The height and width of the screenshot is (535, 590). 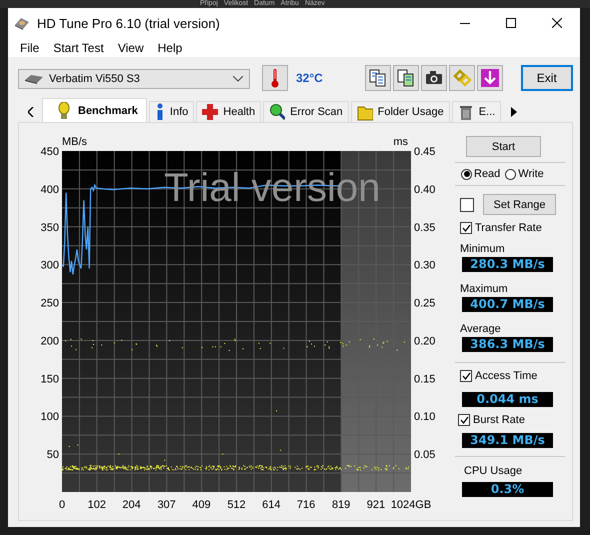 What do you see at coordinates (306, 111) in the screenshot?
I see `tab: Error Scan` at bounding box center [306, 111].